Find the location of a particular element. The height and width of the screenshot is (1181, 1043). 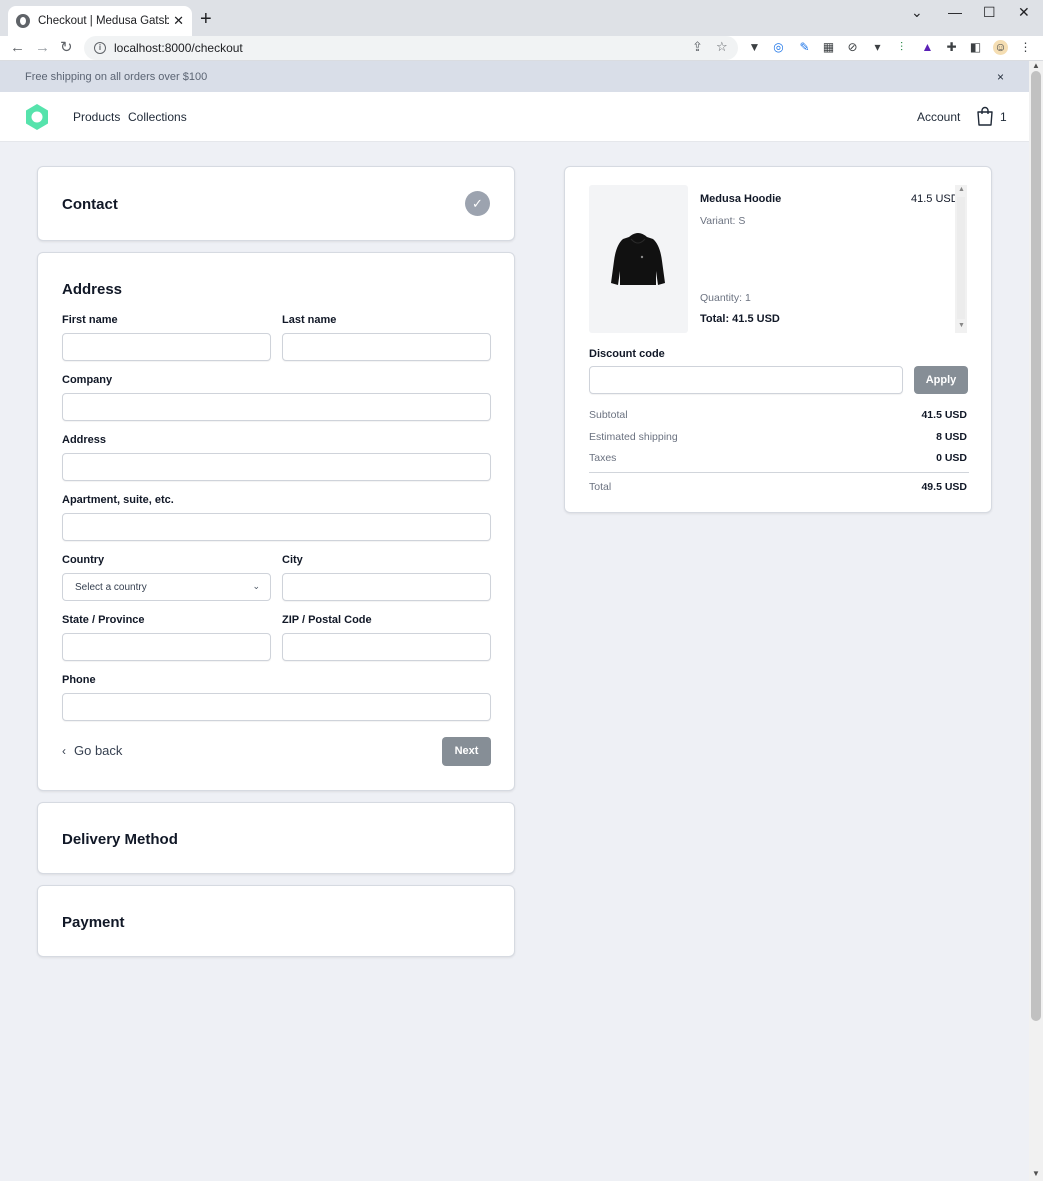

puzzle-piece-icon: ✚ is located at coordinates (951, 47).